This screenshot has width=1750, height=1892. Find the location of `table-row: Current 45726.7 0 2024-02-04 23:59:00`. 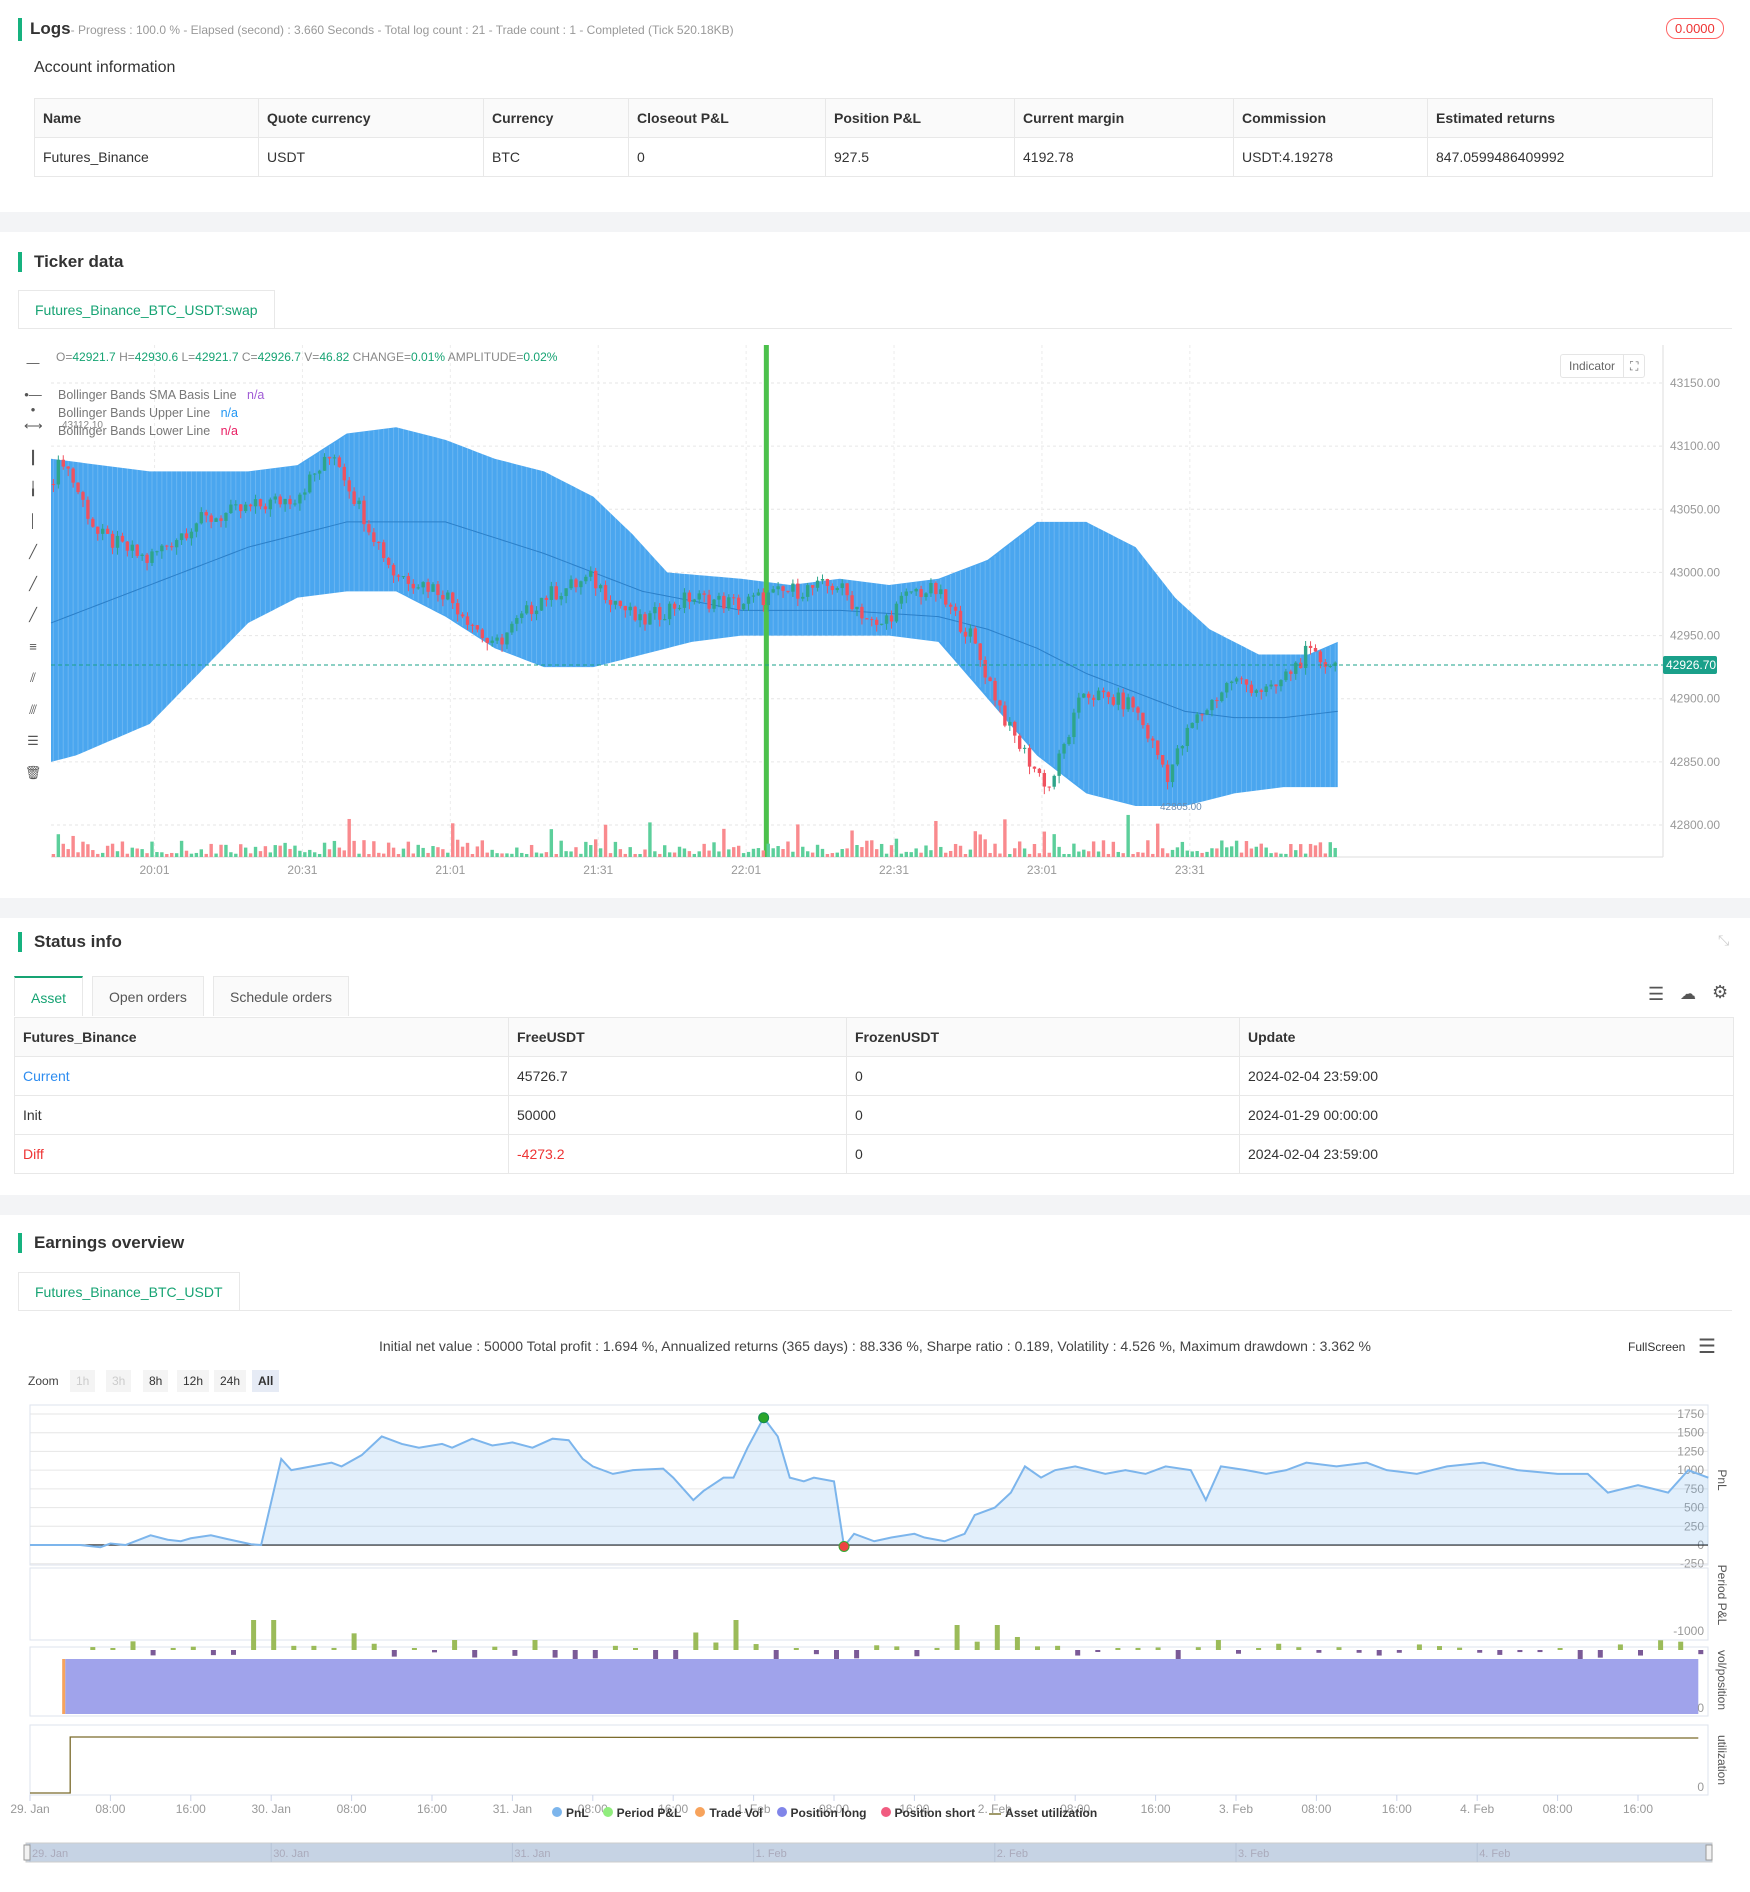

table-row: Current 45726.7 0 2024-02-04 23:59:00 is located at coordinates (874, 1076).